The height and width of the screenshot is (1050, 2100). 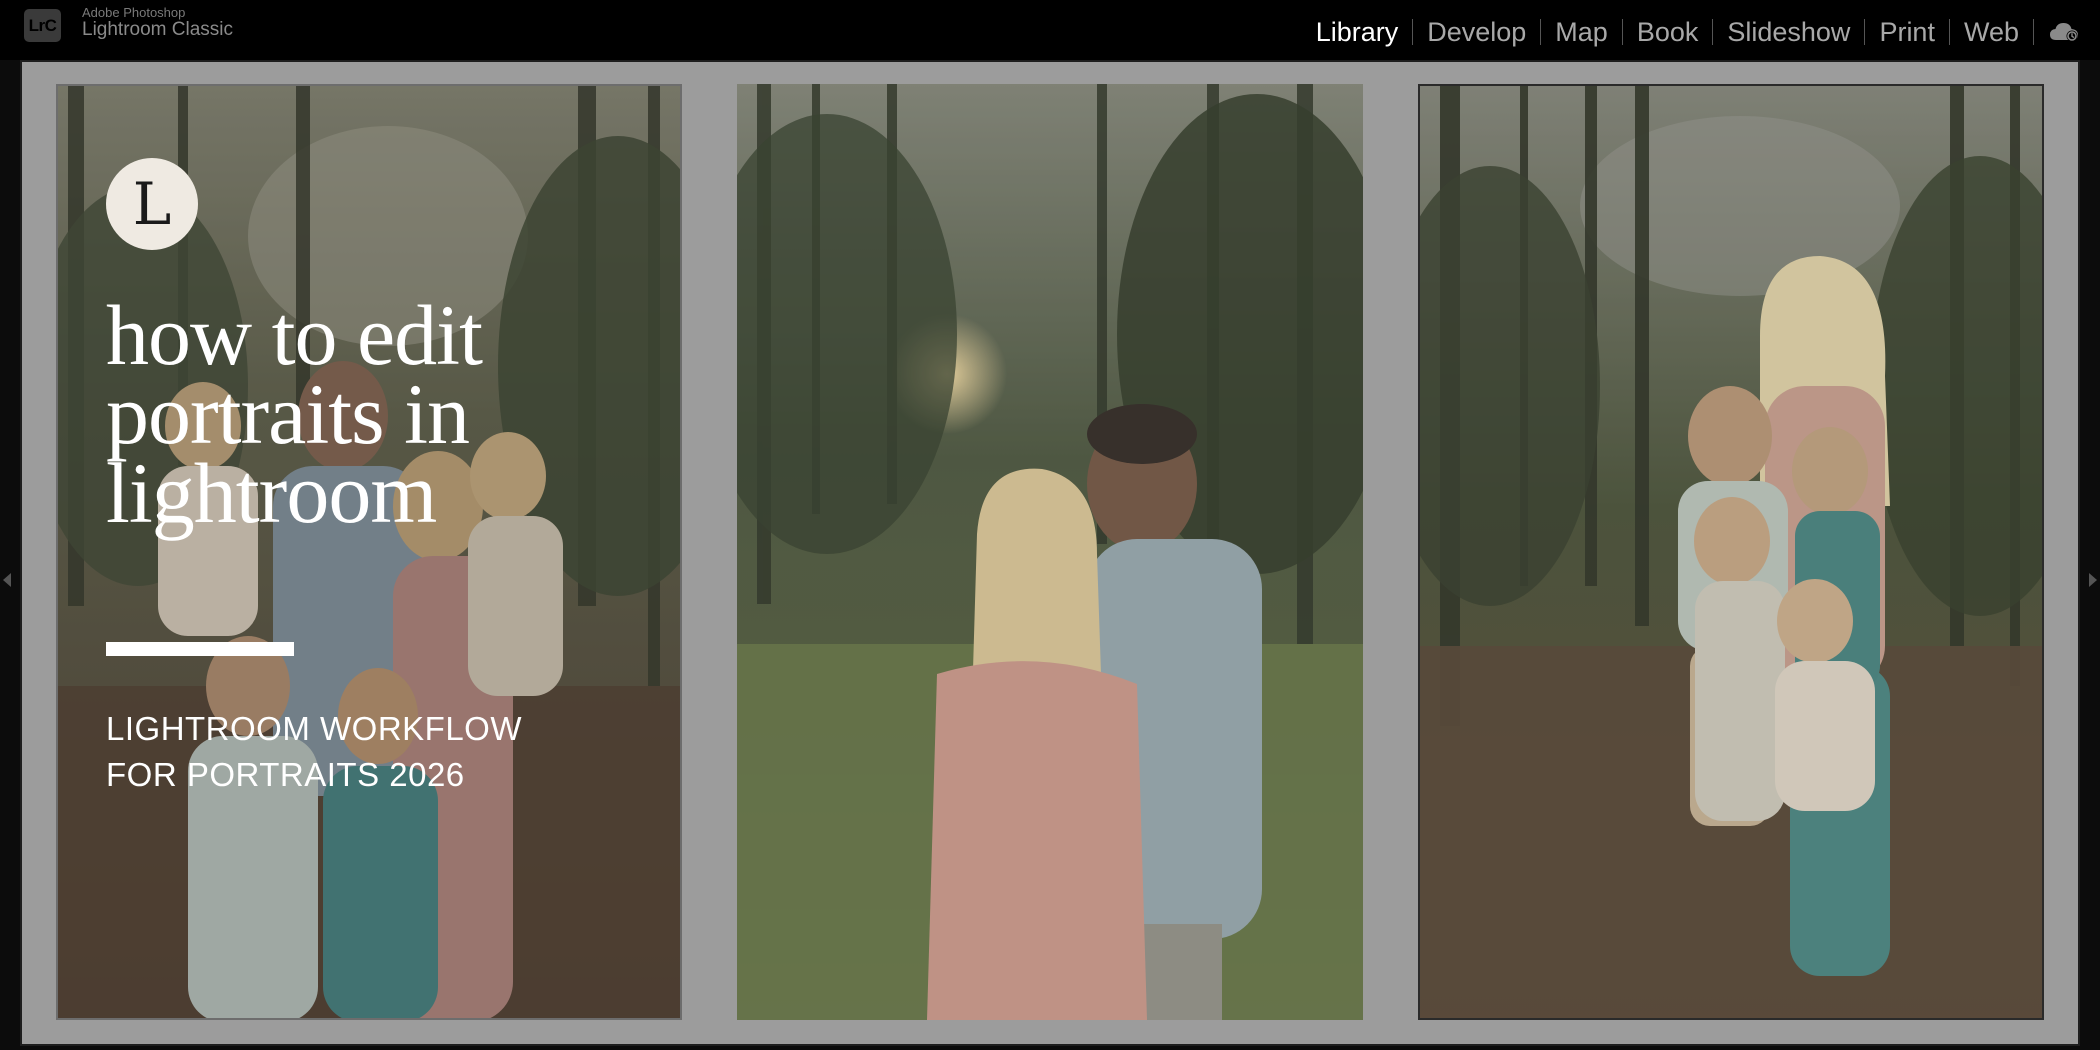 What do you see at coordinates (152, 204) in the screenshot?
I see `brand-logo-mark: L` at bounding box center [152, 204].